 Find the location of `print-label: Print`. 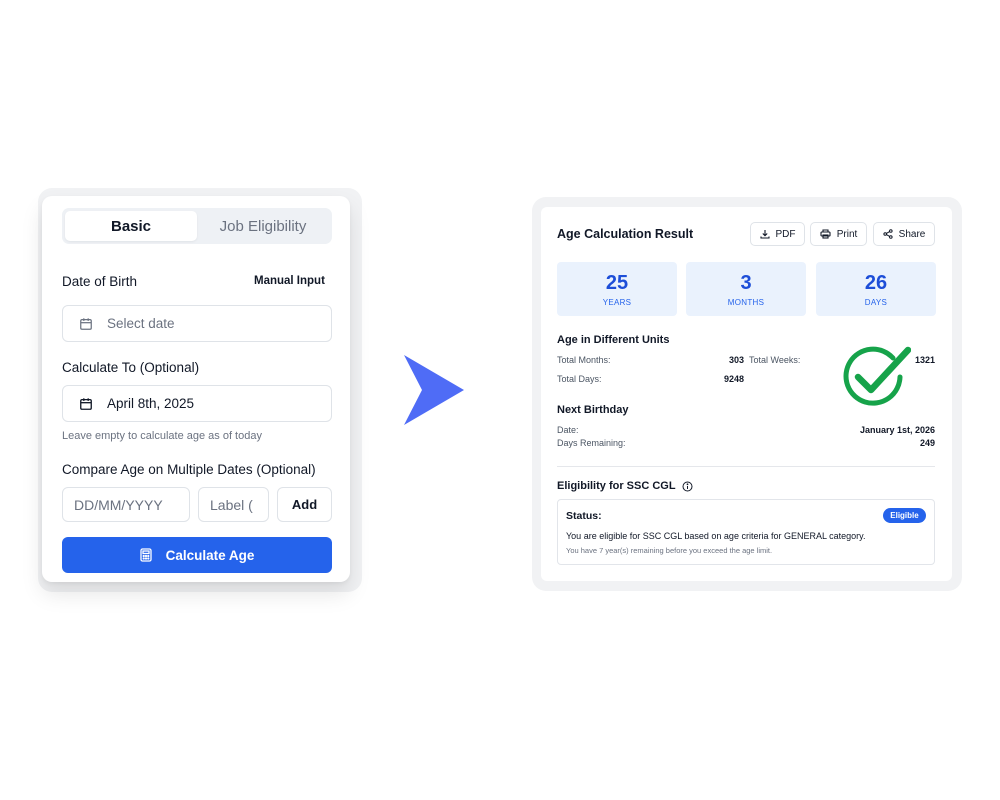

print-label: Print is located at coordinates (847, 234).